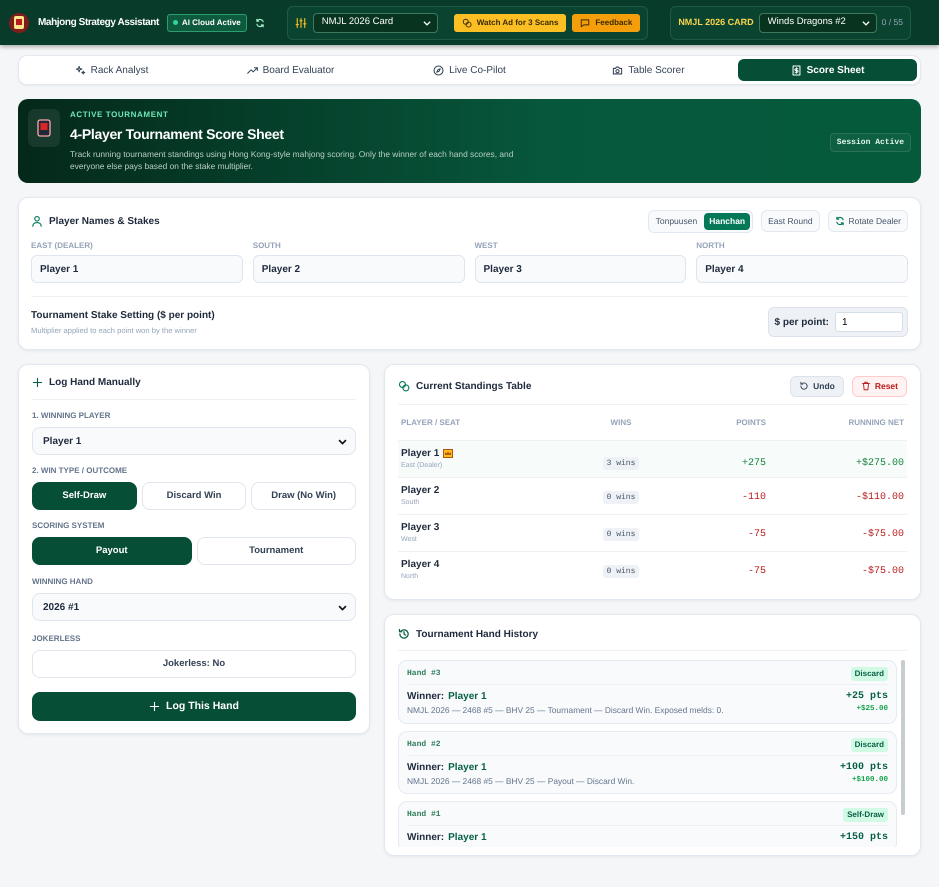 The width and height of the screenshot is (939, 887). I want to click on field-label: EAST (DEALER), so click(62, 246).